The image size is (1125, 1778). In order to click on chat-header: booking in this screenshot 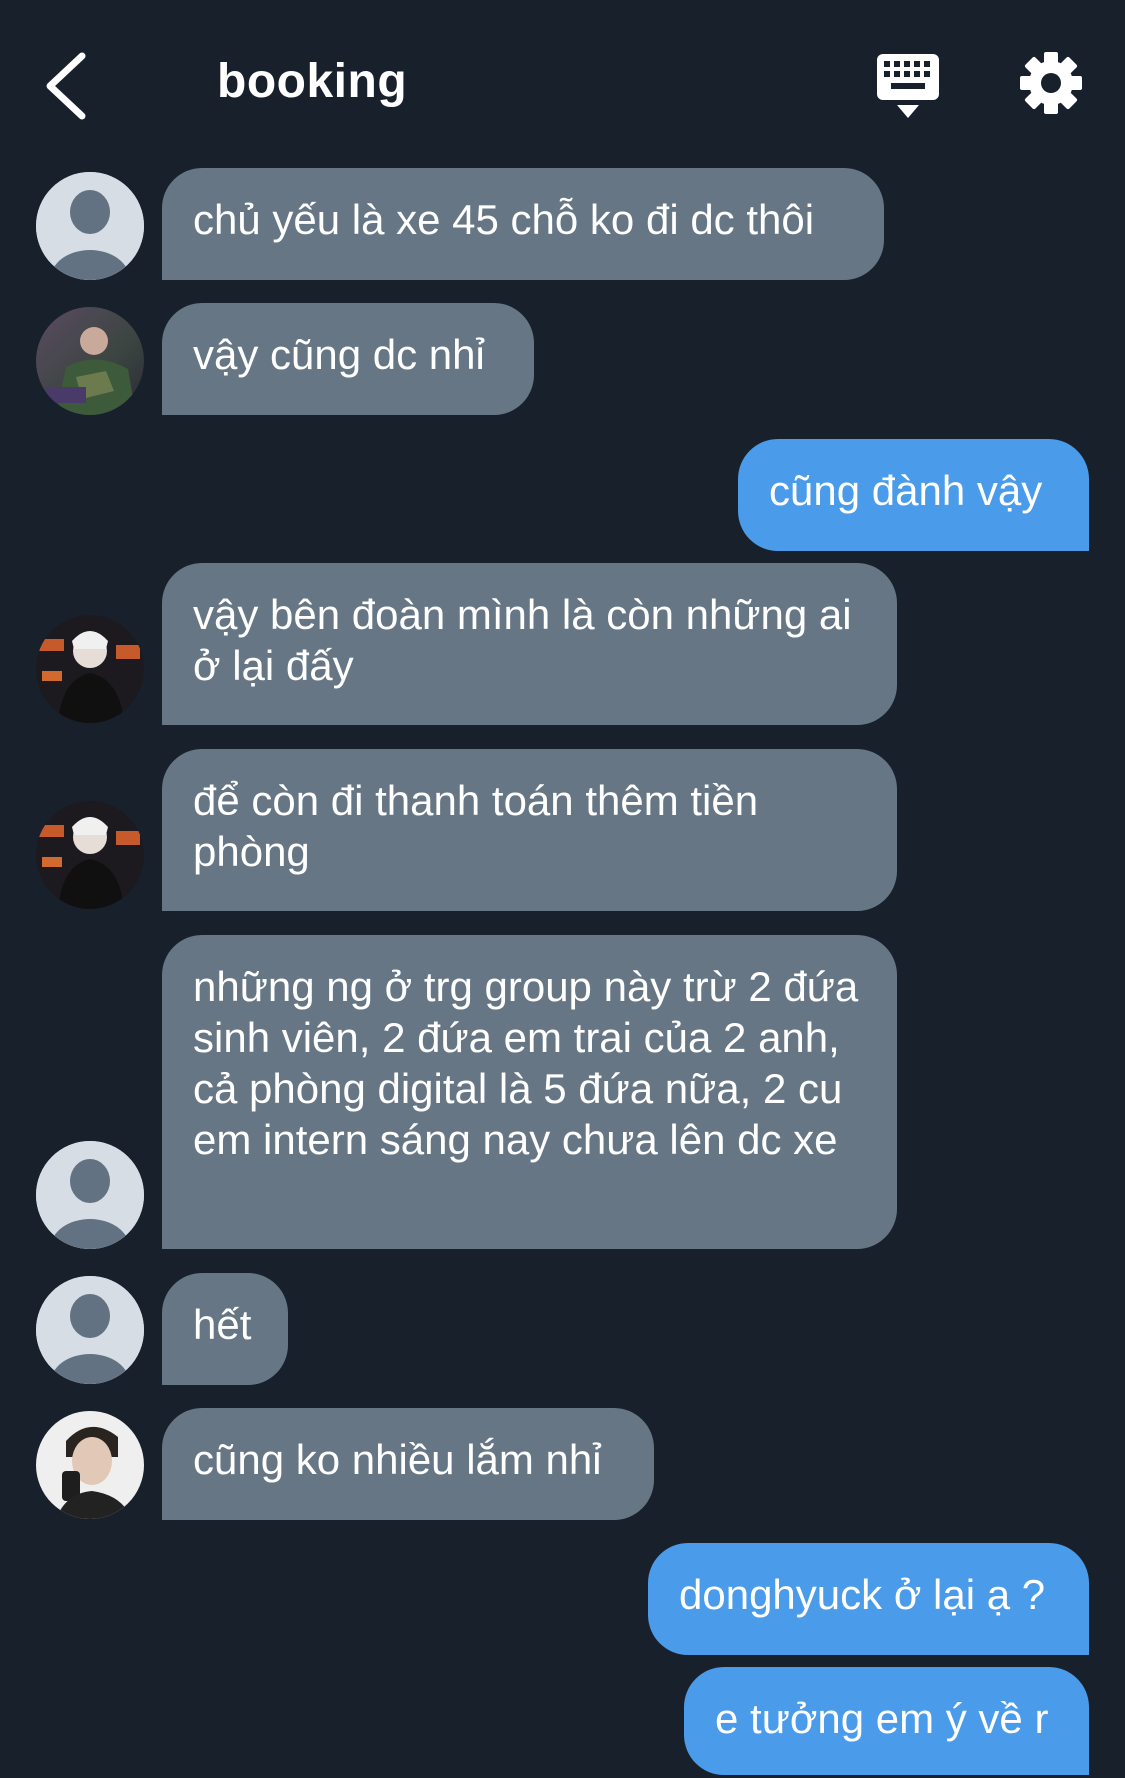, I will do `click(562, 80)`.